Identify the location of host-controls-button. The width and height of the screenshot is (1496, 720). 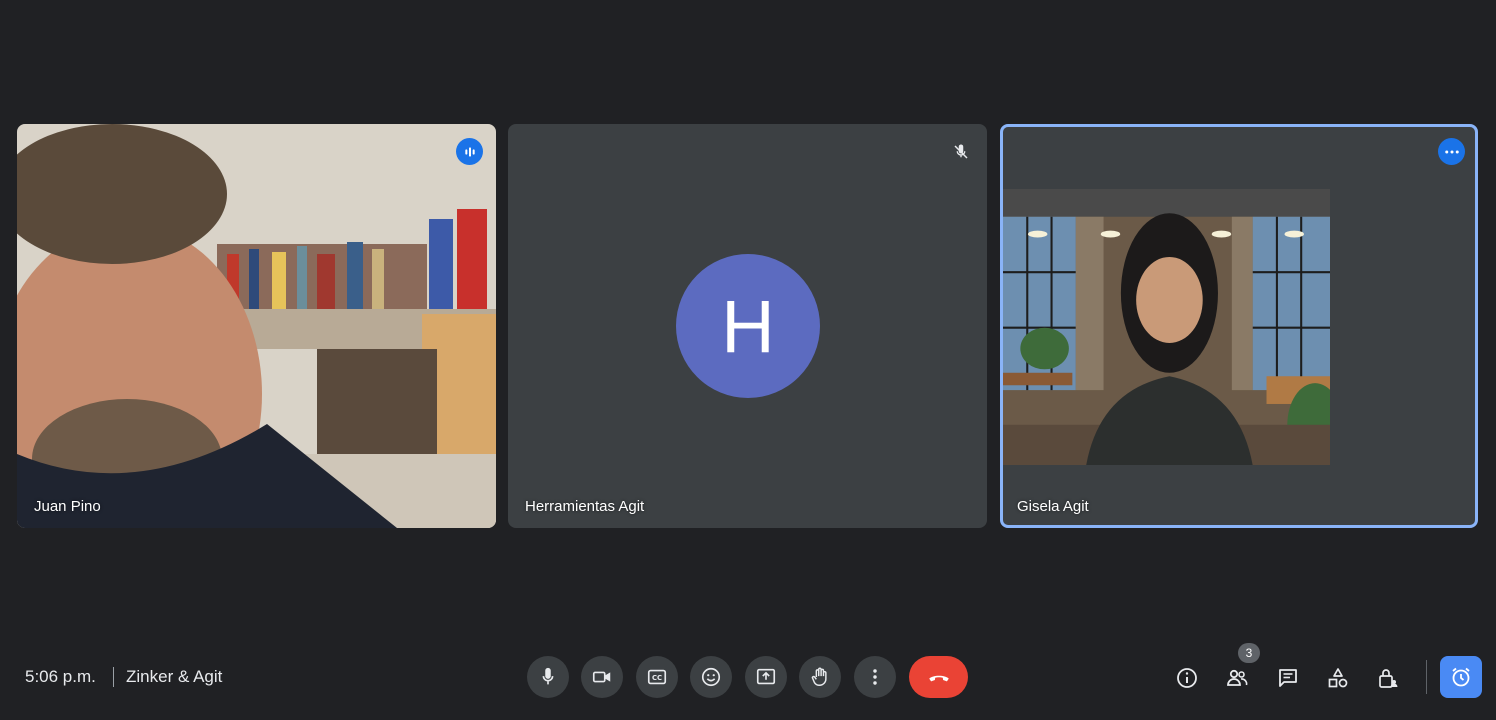
(1388, 678).